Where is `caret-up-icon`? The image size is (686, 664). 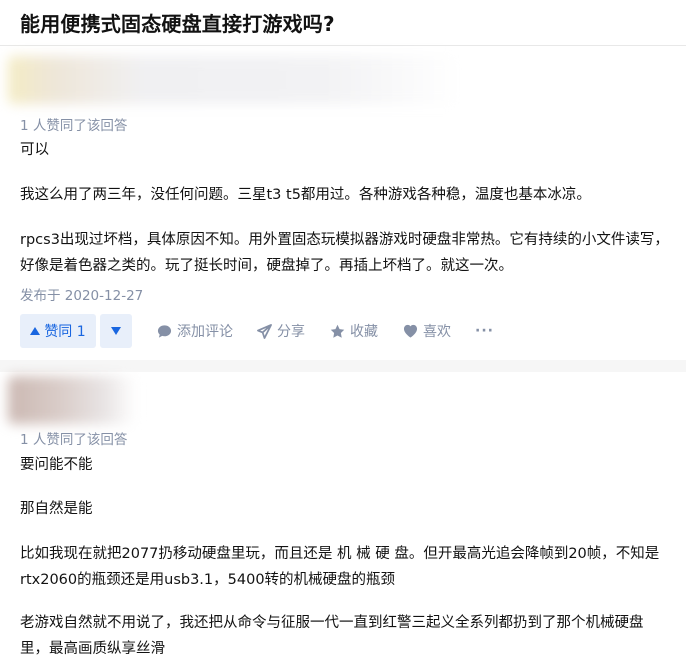 caret-up-icon is located at coordinates (35, 331).